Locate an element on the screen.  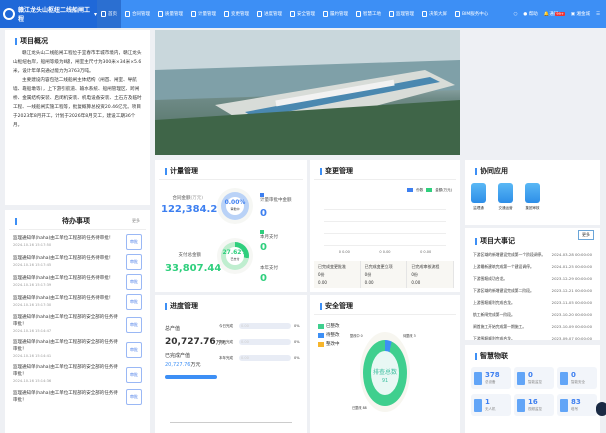
iot-value: 0 is located at coordinates (573, 375).